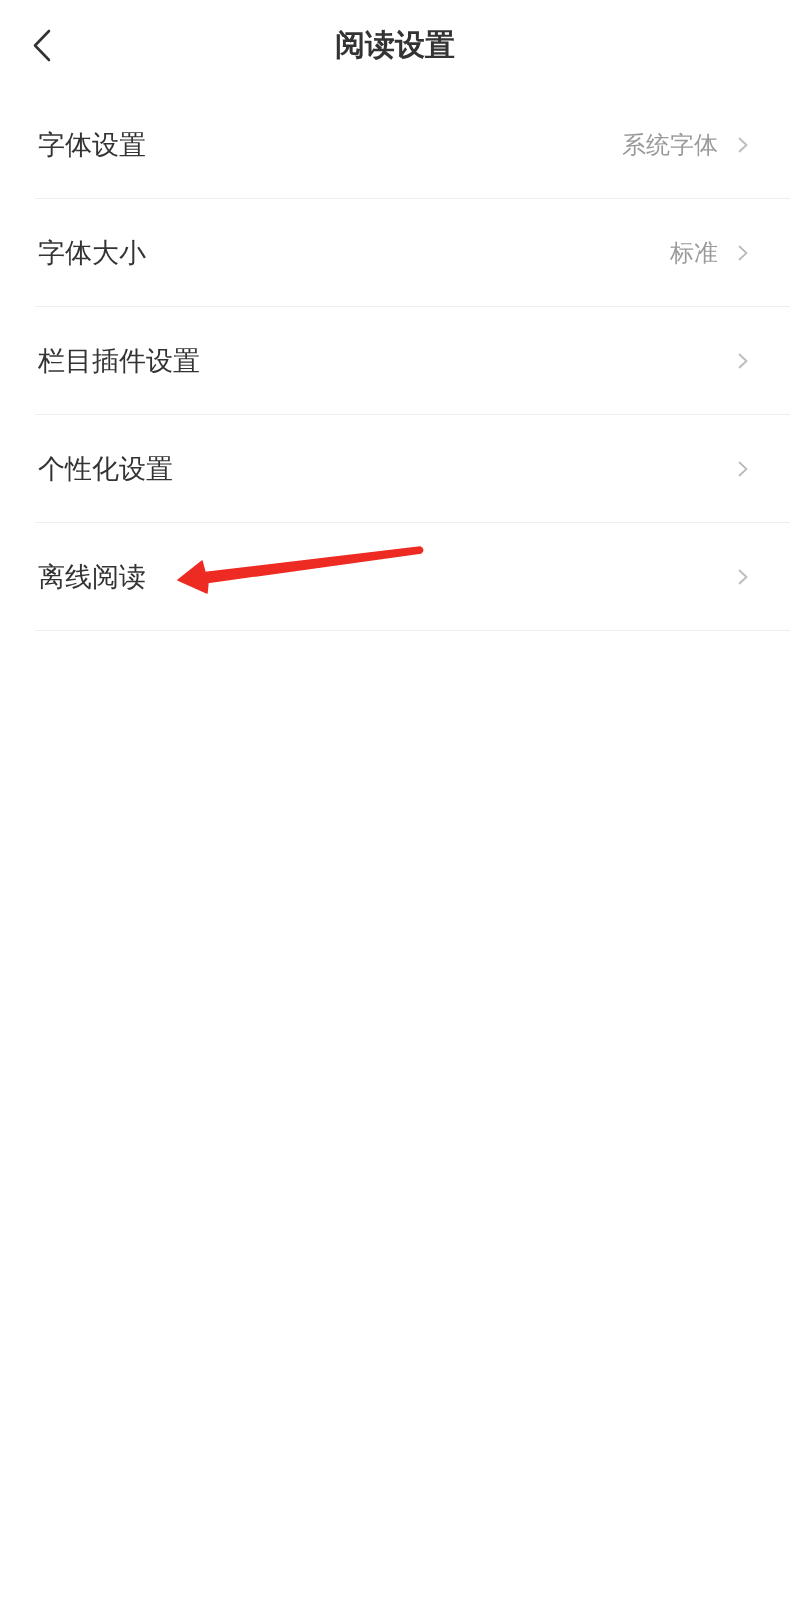  Describe the element at coordinates (42, 45) in the screenshot. I see `back-icon` at that location.